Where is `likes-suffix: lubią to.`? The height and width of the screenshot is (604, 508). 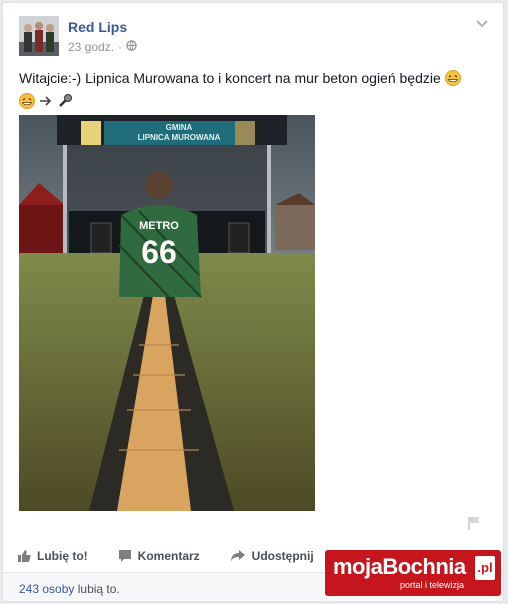
likes-suffix: lubią to. is located at coordinates (98, 589).